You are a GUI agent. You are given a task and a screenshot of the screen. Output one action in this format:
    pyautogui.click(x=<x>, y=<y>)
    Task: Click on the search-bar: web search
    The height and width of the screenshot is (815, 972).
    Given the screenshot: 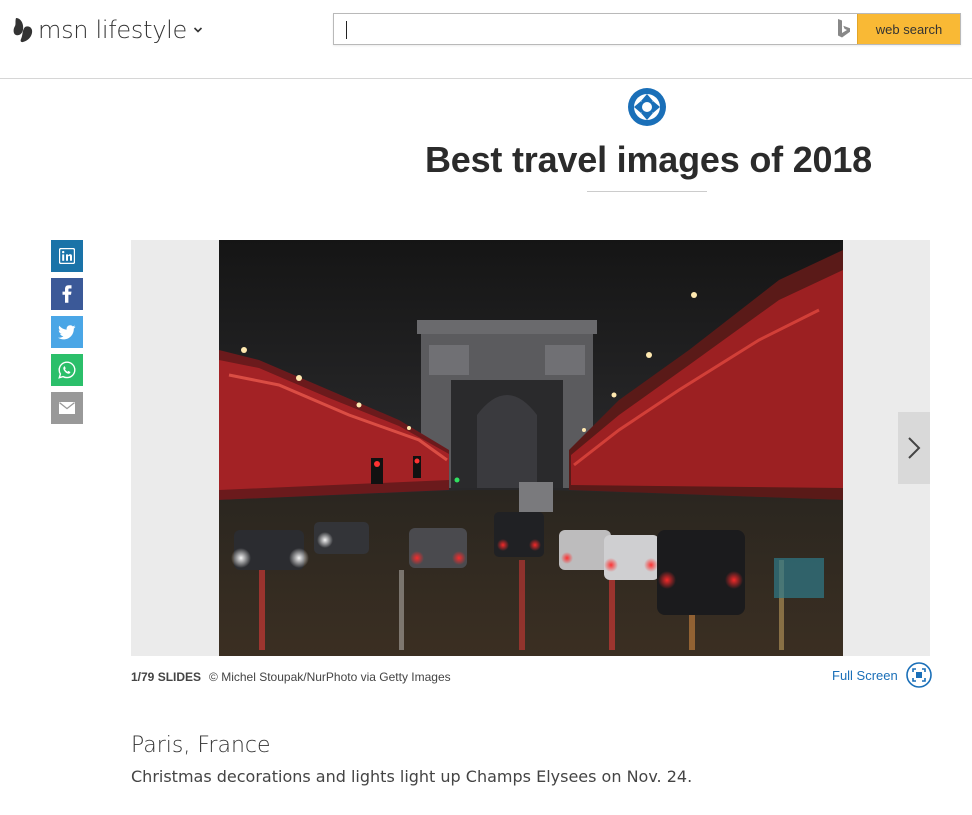 What is the action you would take?
    pyautogui.click(x=647, y=29)
    